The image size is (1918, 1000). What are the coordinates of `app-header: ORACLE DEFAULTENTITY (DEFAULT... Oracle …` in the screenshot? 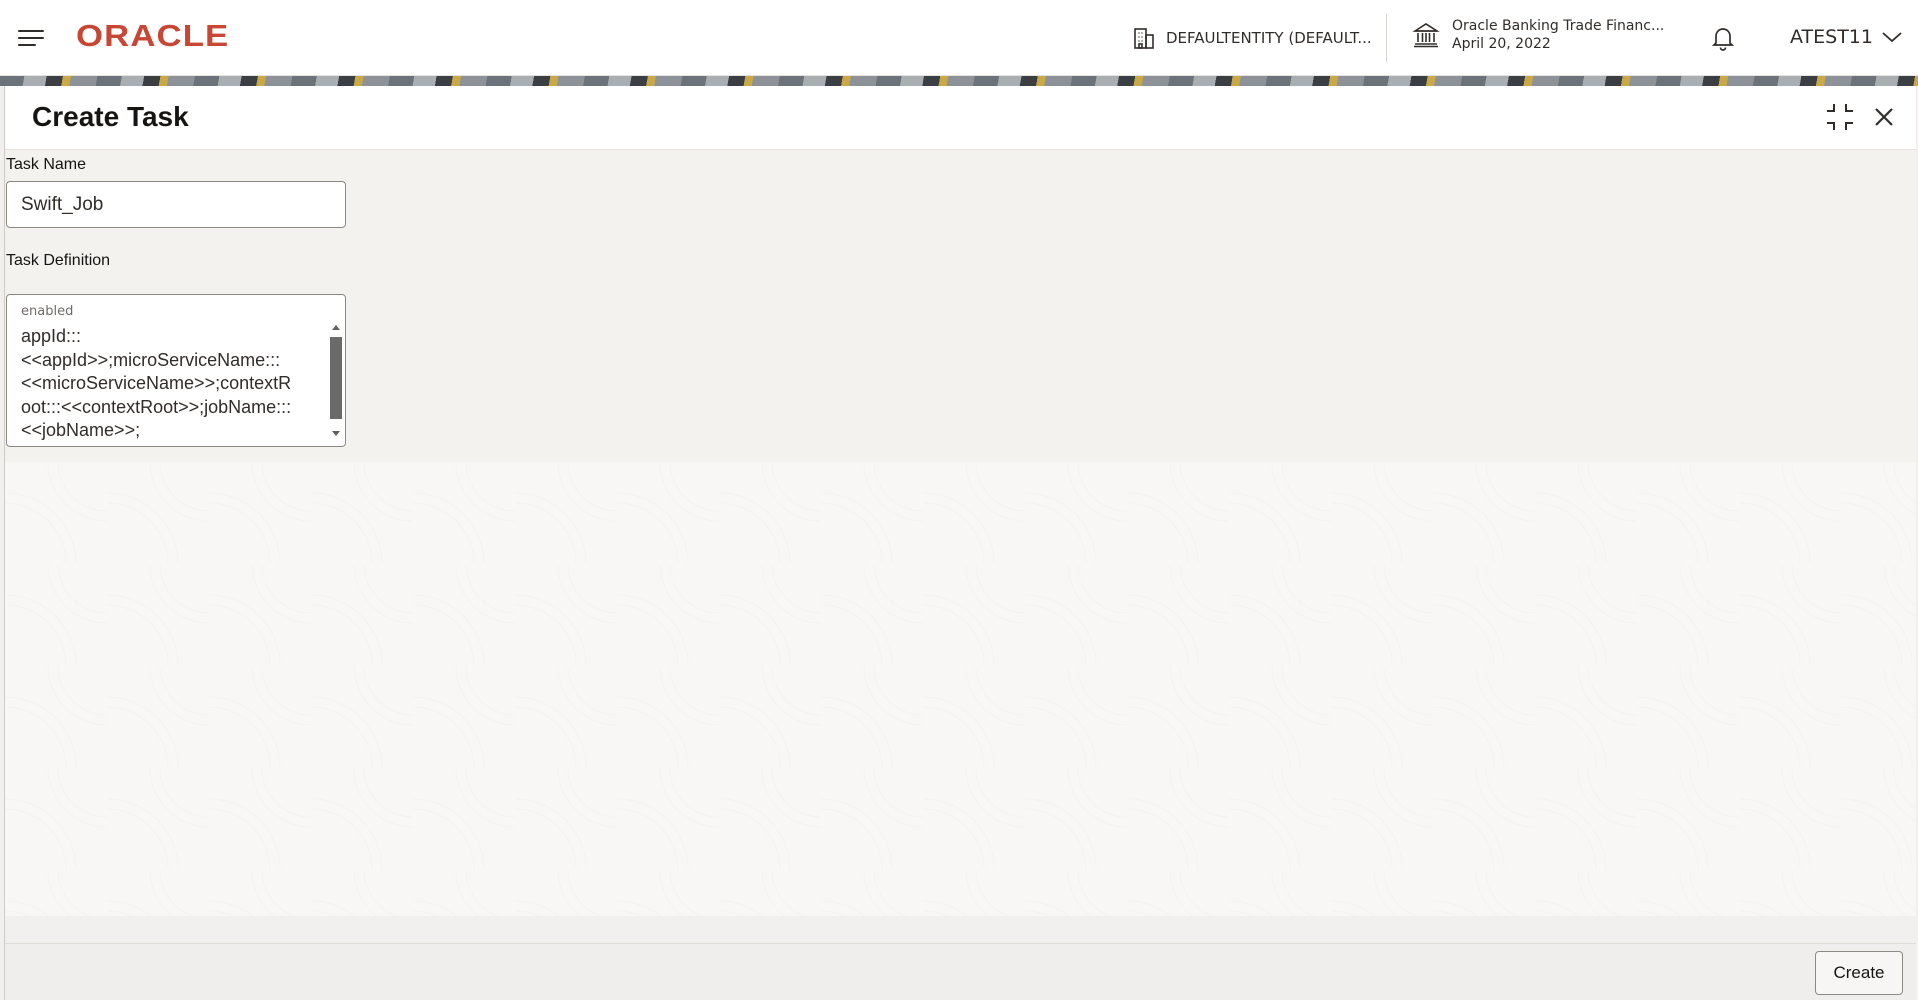 It's located at (959, 38).